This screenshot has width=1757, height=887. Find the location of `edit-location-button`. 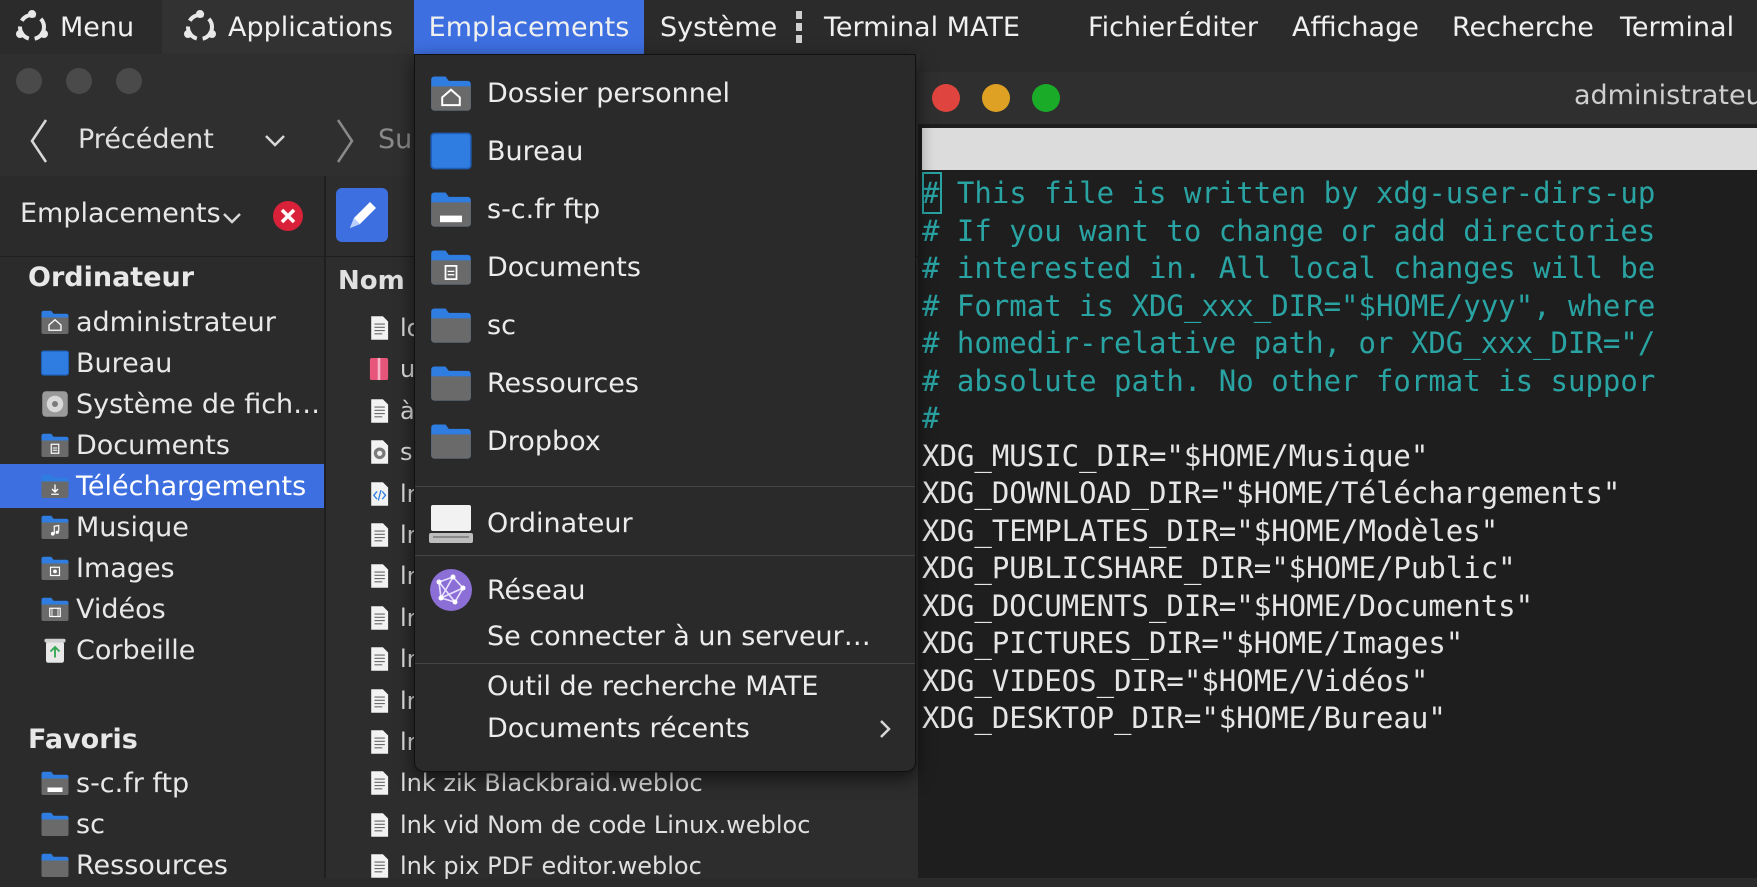

edit-location-button is located at coordinates (362, 215).